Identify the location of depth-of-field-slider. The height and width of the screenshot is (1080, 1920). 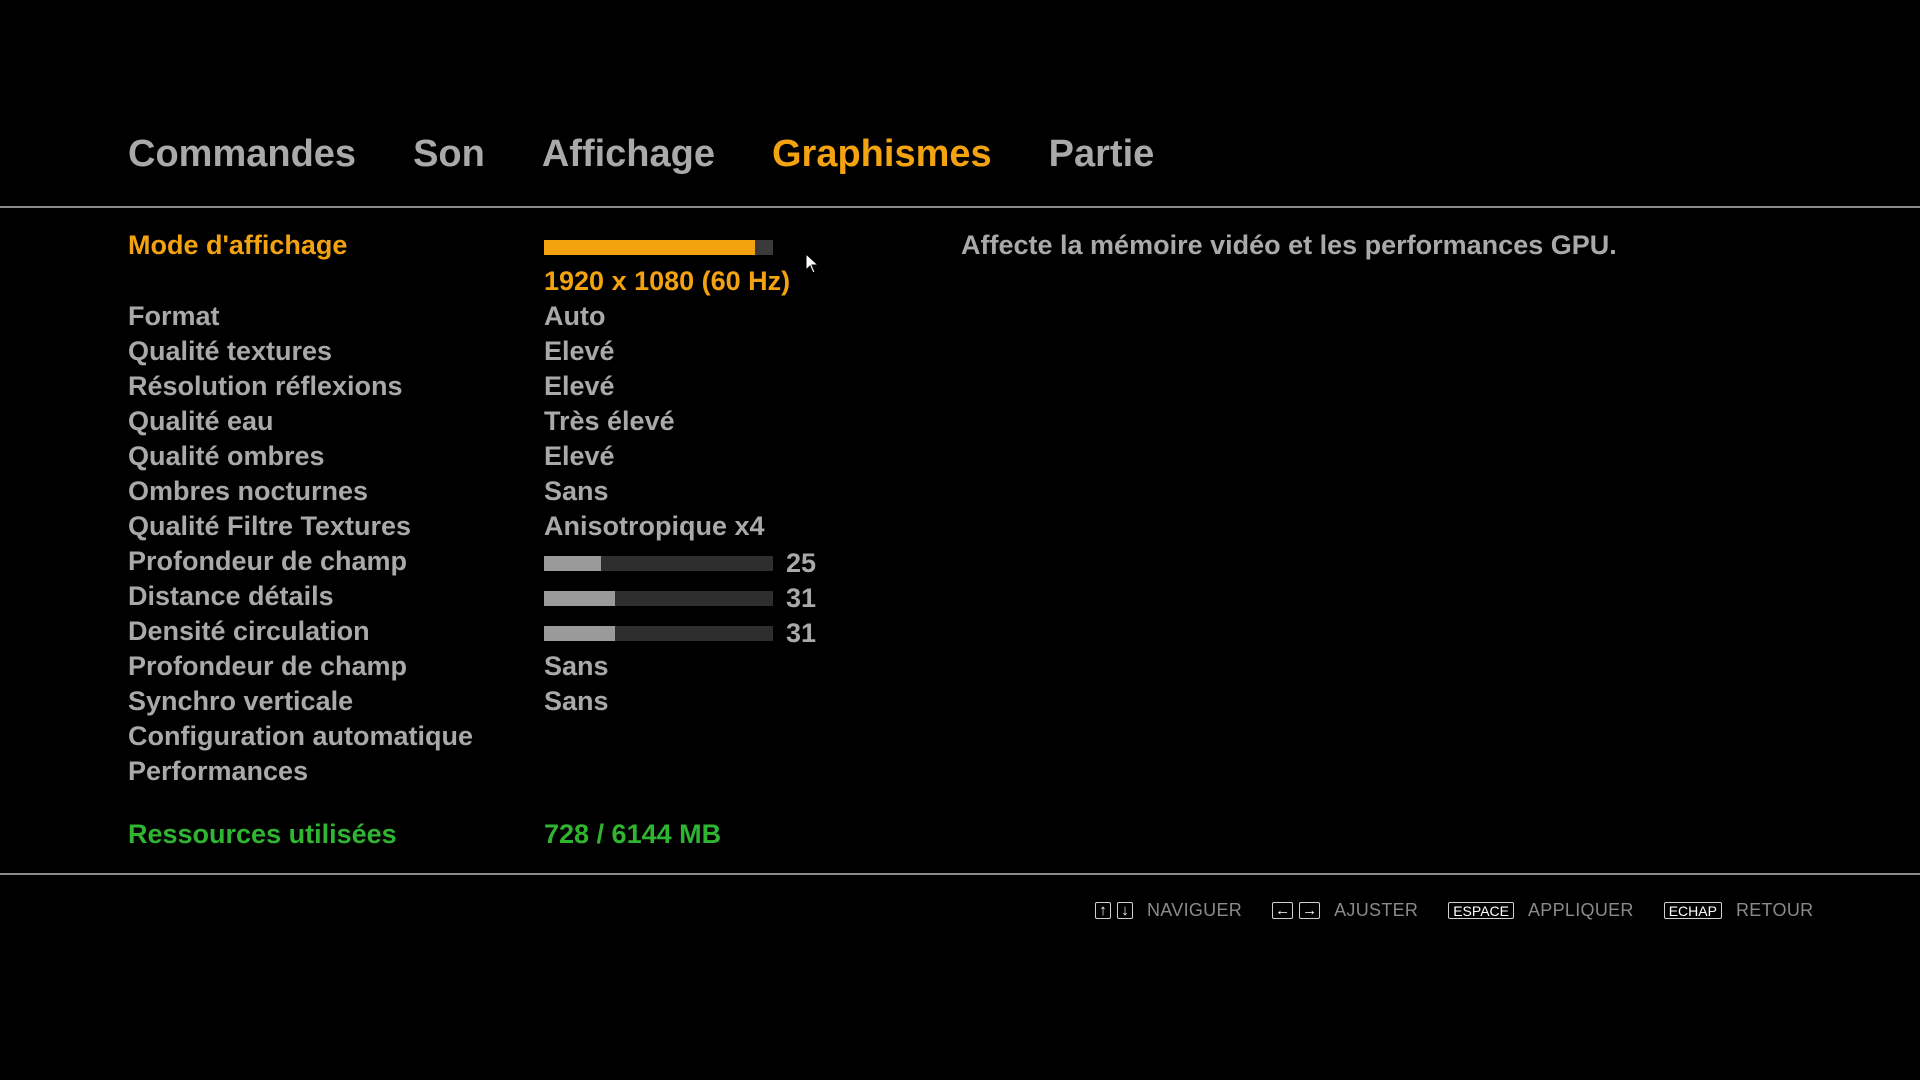
(658, 563).